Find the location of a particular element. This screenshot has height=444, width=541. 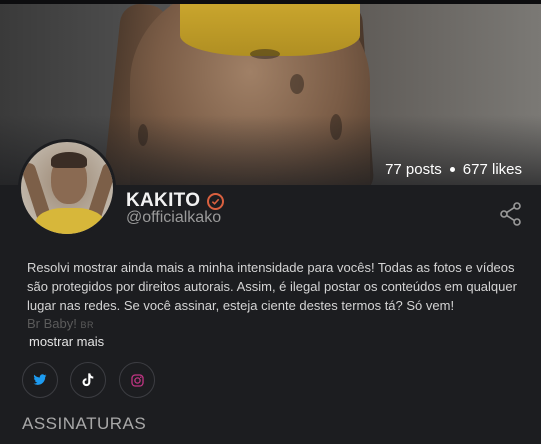

profile-handle: @officialkako is located at coordinates (174, 217).